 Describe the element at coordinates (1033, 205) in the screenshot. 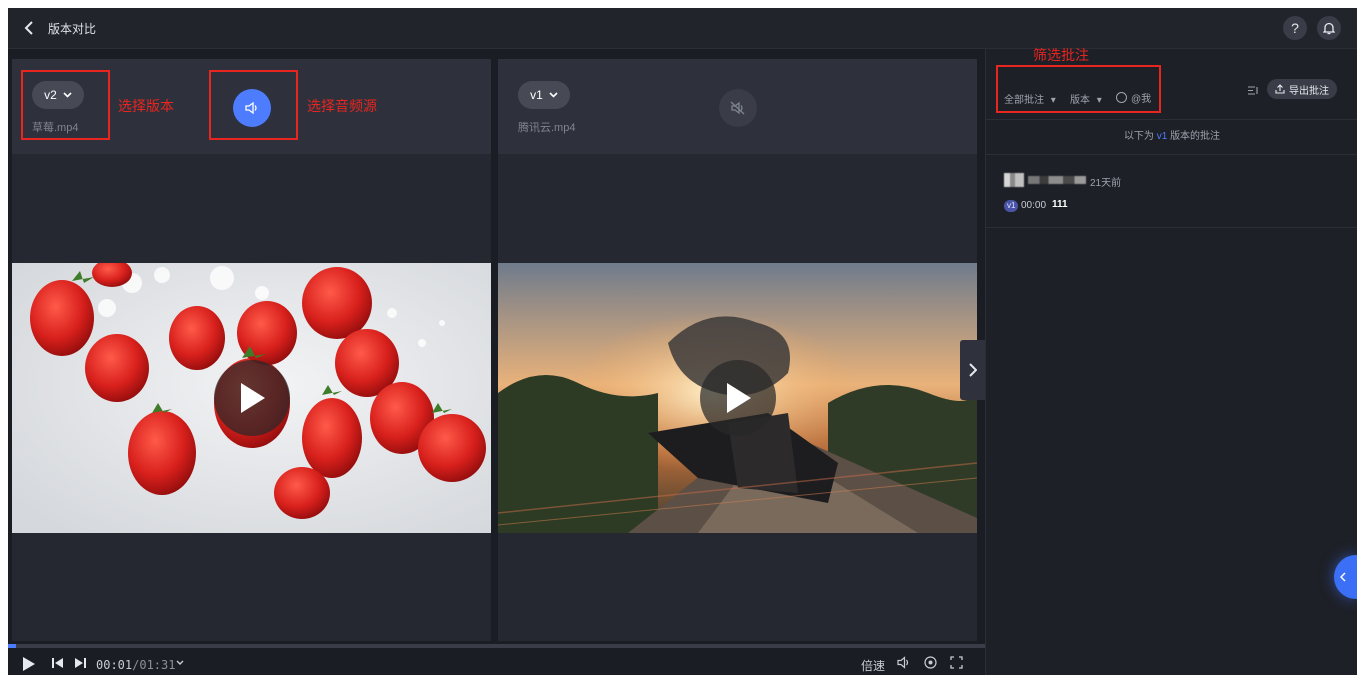

I see `comment-timestamp: 00:00` at that location.